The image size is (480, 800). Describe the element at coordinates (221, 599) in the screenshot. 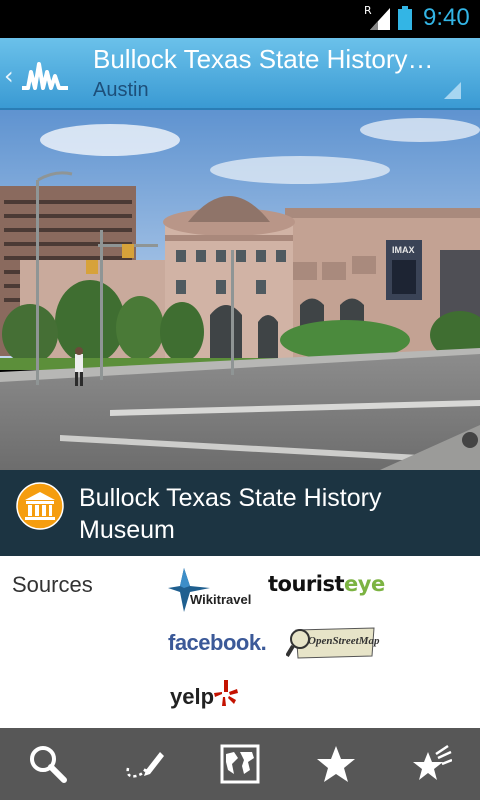

I see `wikitravel-label: Wikitravel` at that location.